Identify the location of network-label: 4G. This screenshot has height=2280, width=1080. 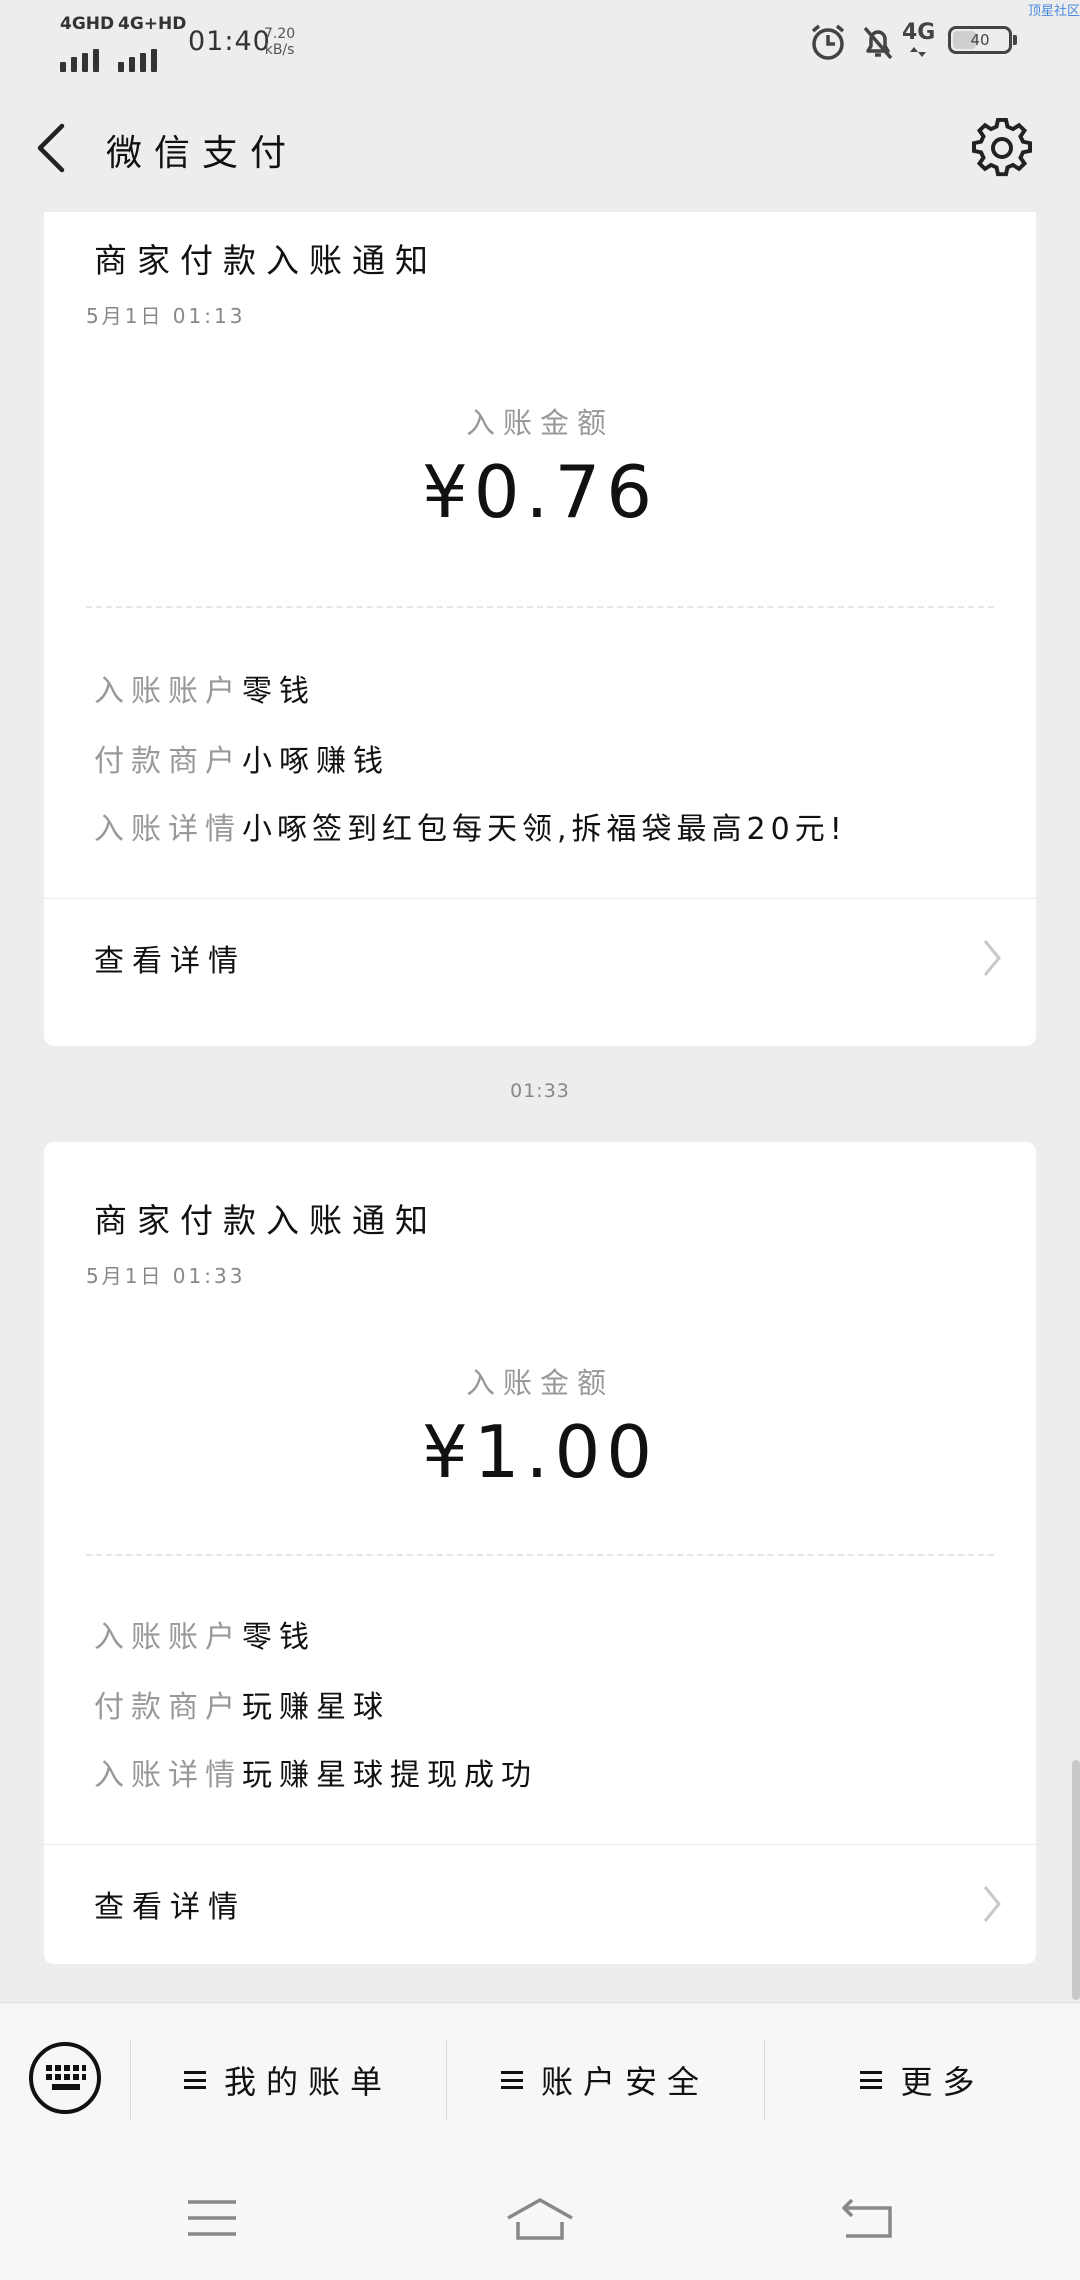
(919, 32).